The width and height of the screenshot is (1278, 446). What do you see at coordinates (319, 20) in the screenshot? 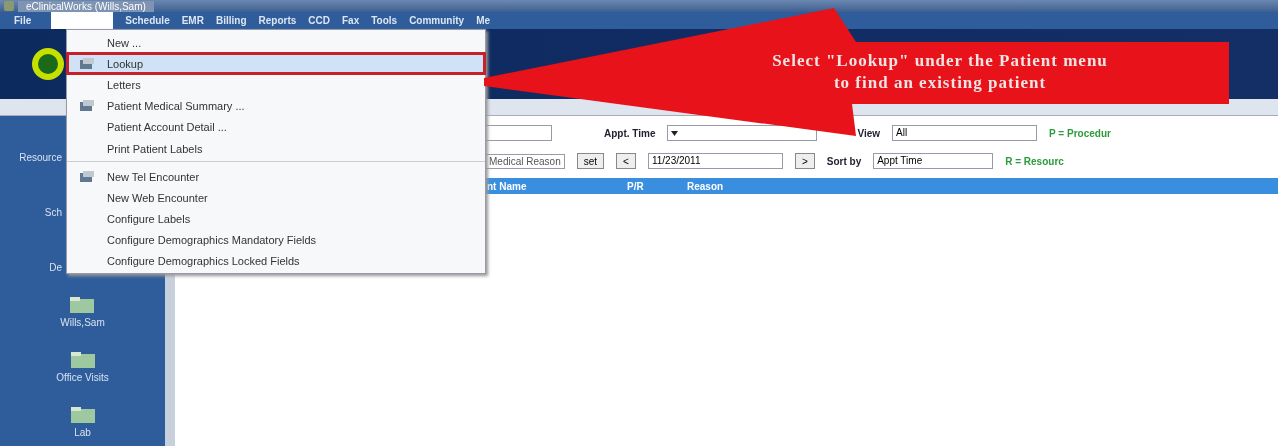
I see `menu-item: CCD` at bounding box center [319, 20].